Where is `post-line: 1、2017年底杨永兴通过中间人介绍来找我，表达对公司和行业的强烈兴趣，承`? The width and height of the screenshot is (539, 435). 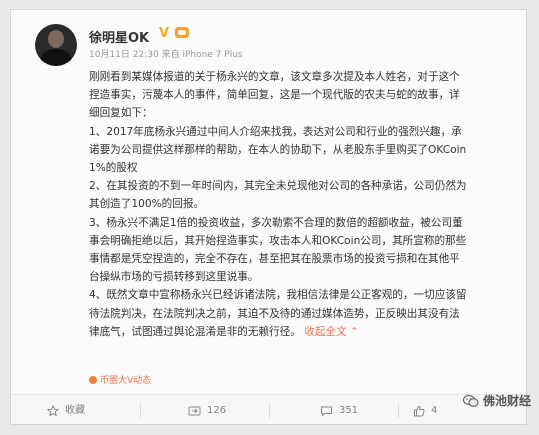
post-line: 1、2017年底杨永兴通过中间人介绍来找我，表达对公司和行业的强烈兴趣，承 is located at coordinates (275, 131).